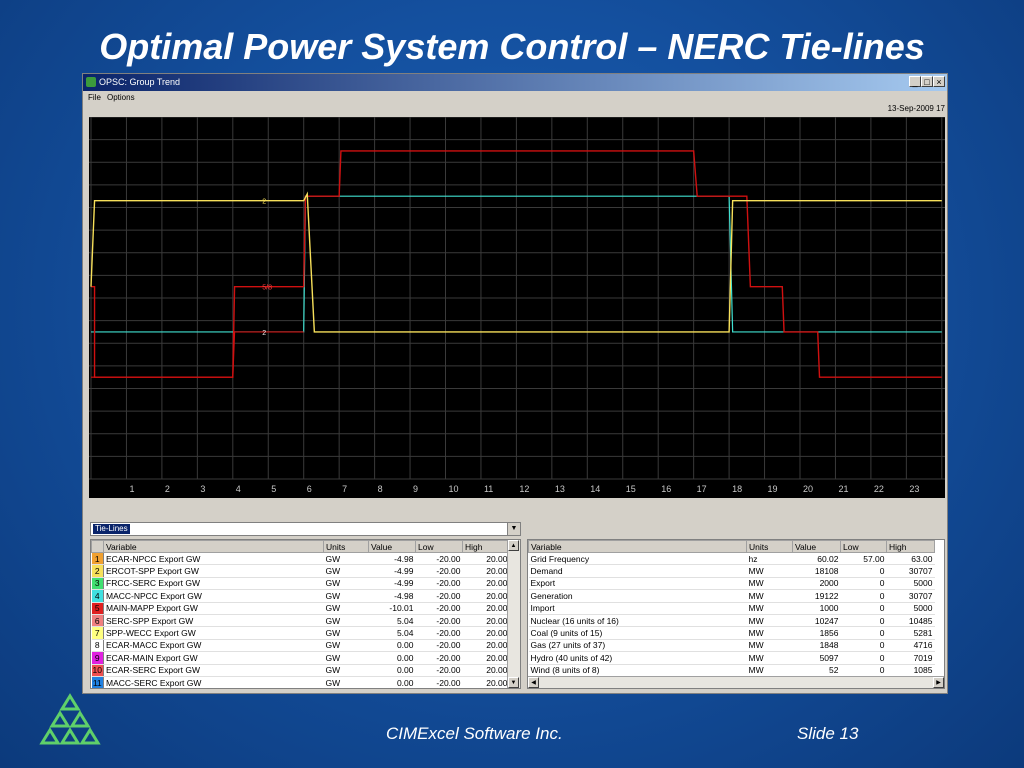 This screenshot has width=1024, height=768. What do you see at coordinates (213, 633) in the screenshot?
I see `variable-cell: SPP-WECC Export GW` at bounding box center [213, 633].